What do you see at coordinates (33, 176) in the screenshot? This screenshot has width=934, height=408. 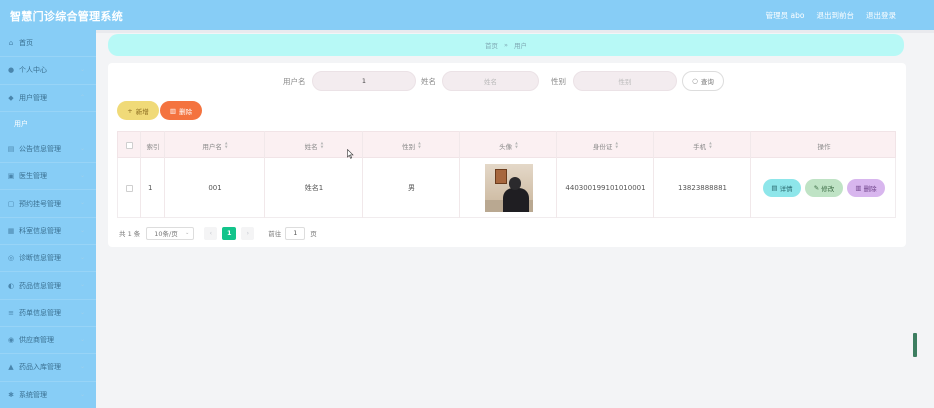 I see `sidebar-item-label: 医生管理` at bounding box center [33, 176].